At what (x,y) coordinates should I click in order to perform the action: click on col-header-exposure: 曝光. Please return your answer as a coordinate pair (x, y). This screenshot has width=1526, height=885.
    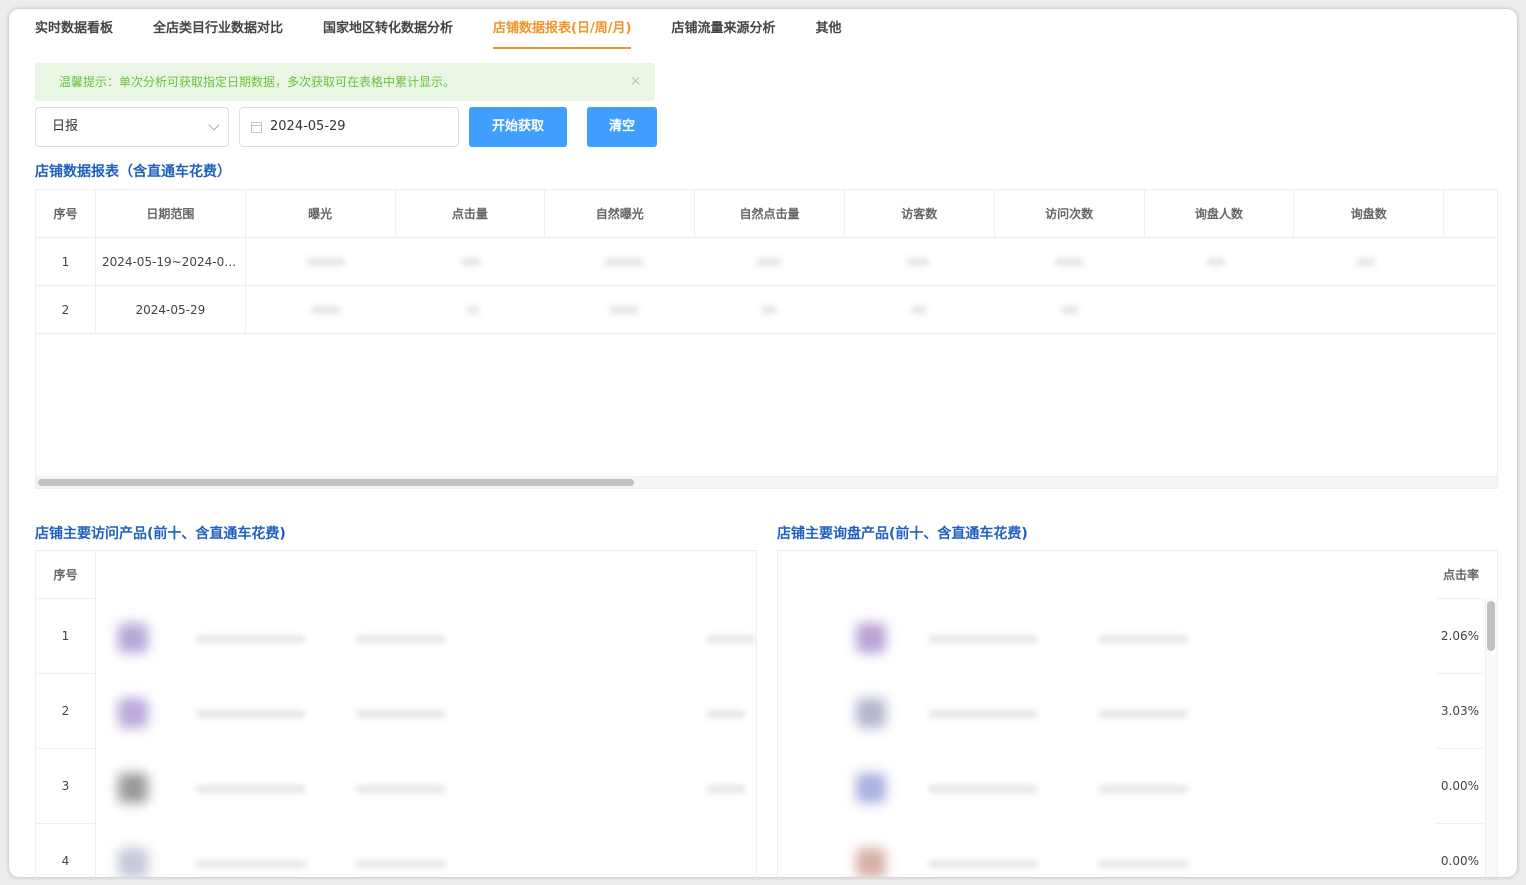
    Looking at the image, I should click on (320, 214).